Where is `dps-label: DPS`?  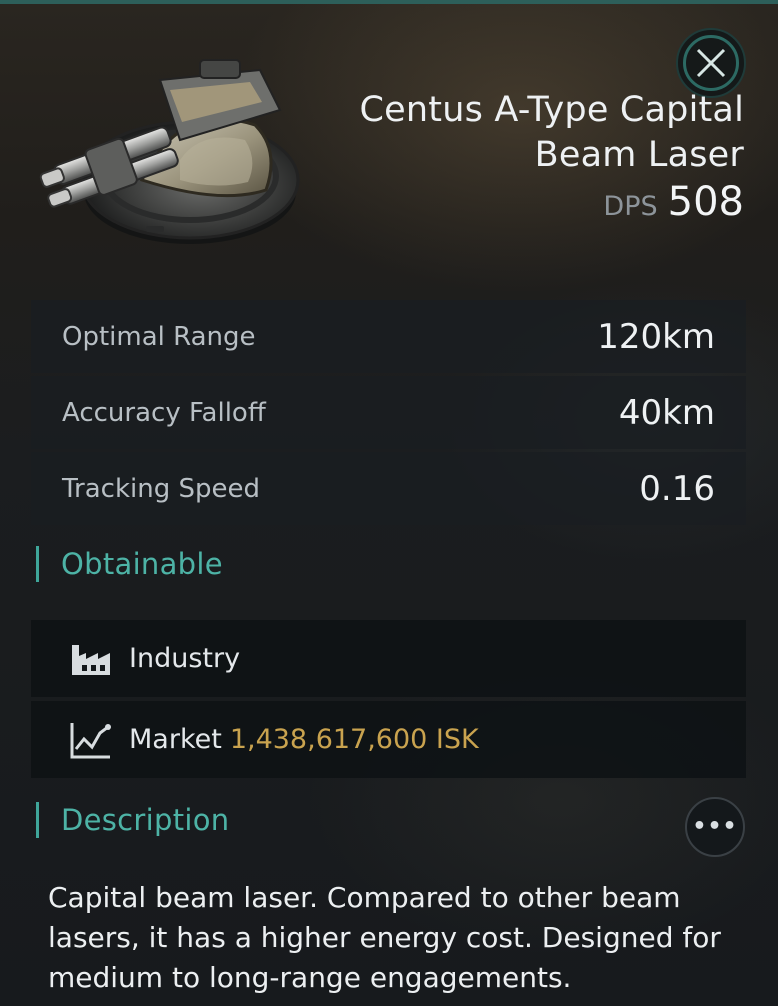
dps-label: DPS is located at coordinates (630, 206).